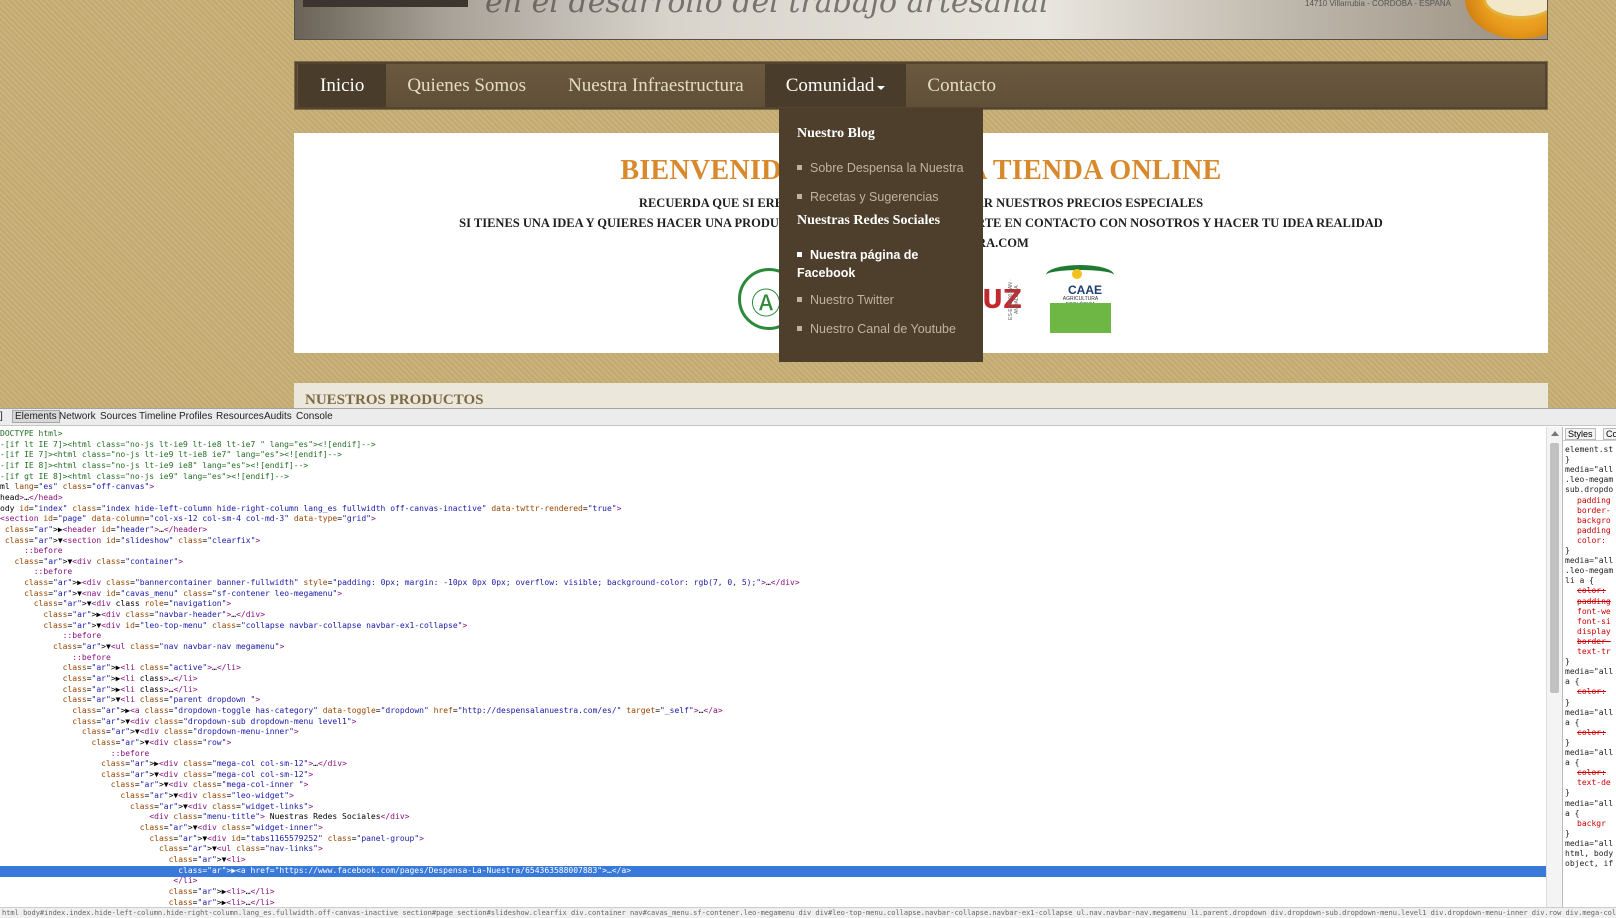 This screenshot has width=1616, height=918. What do you see at coordinates (887, 300) in the screenshot?
I see `dropdown-link-twitter: Nuestro Twitter` at bounding box center [887, 300].